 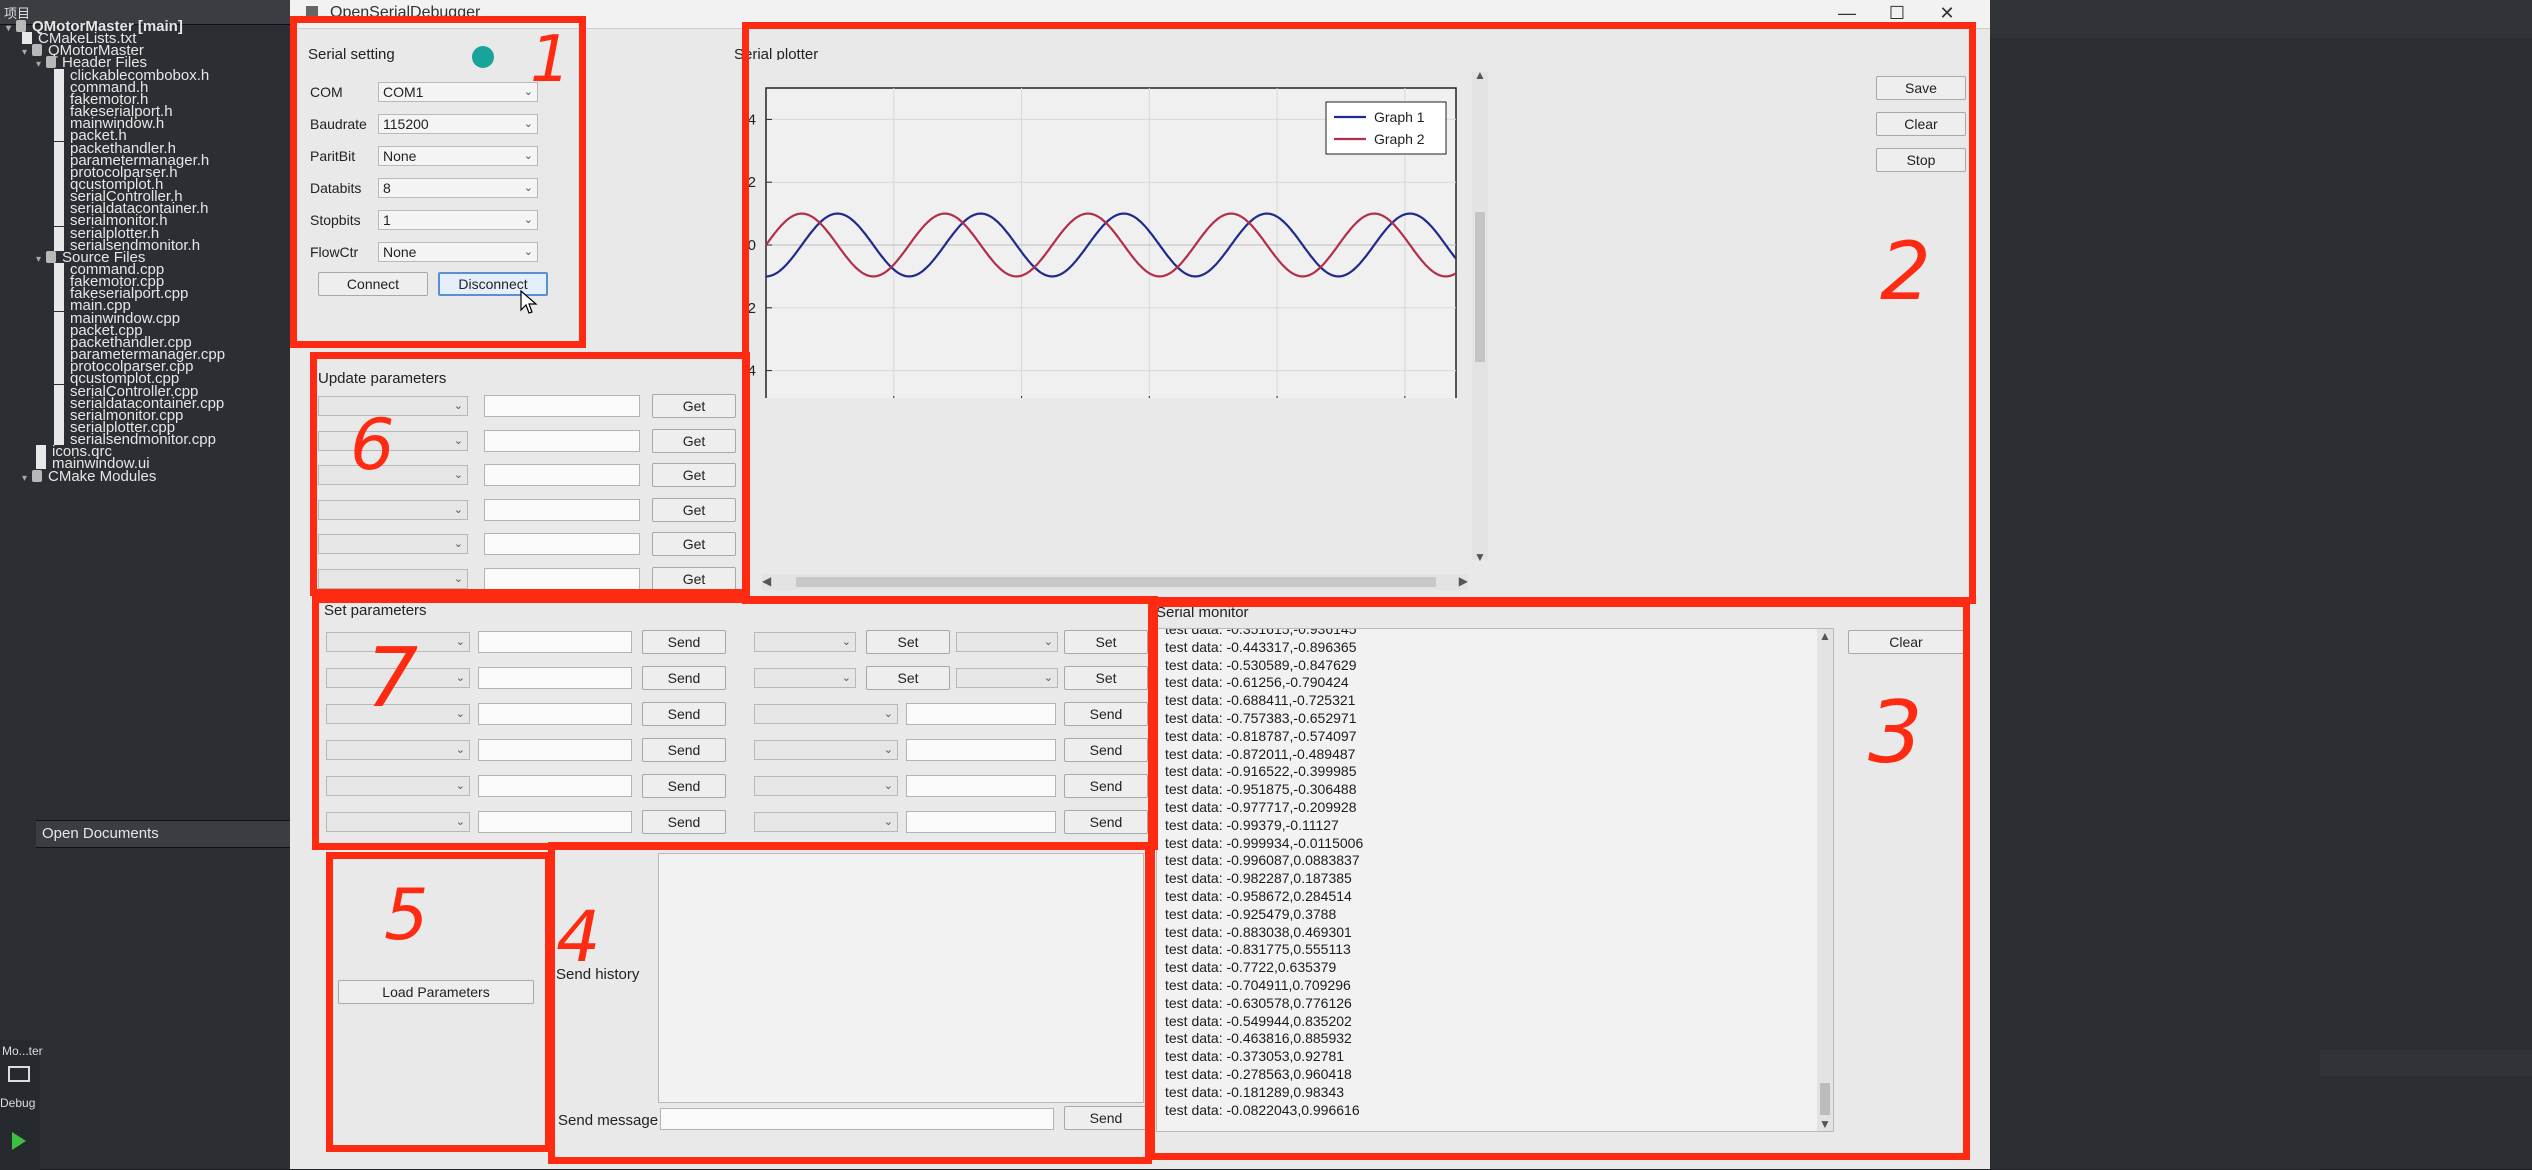 What do you see at coordinates (458, 124) in the screenshot?
I see `serial-baudrate-select: 115200 ⌄` at bounding box center [458, 124].